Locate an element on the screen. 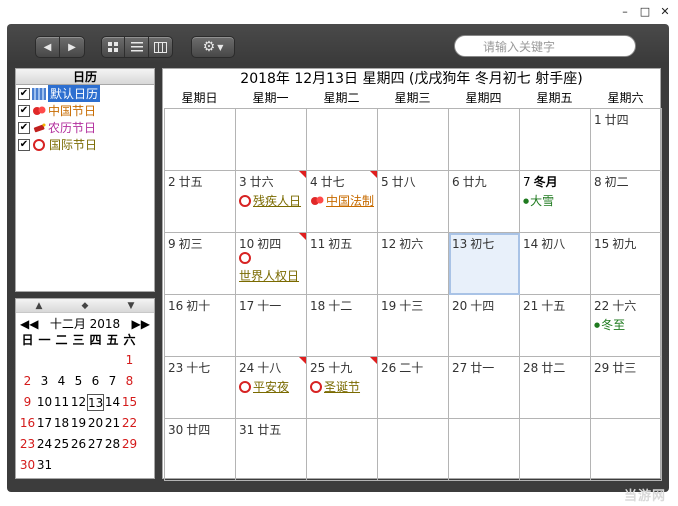 The width and height of the screenshot is (678, 506). close-button: ✕ is located at coordinates (665, 11).